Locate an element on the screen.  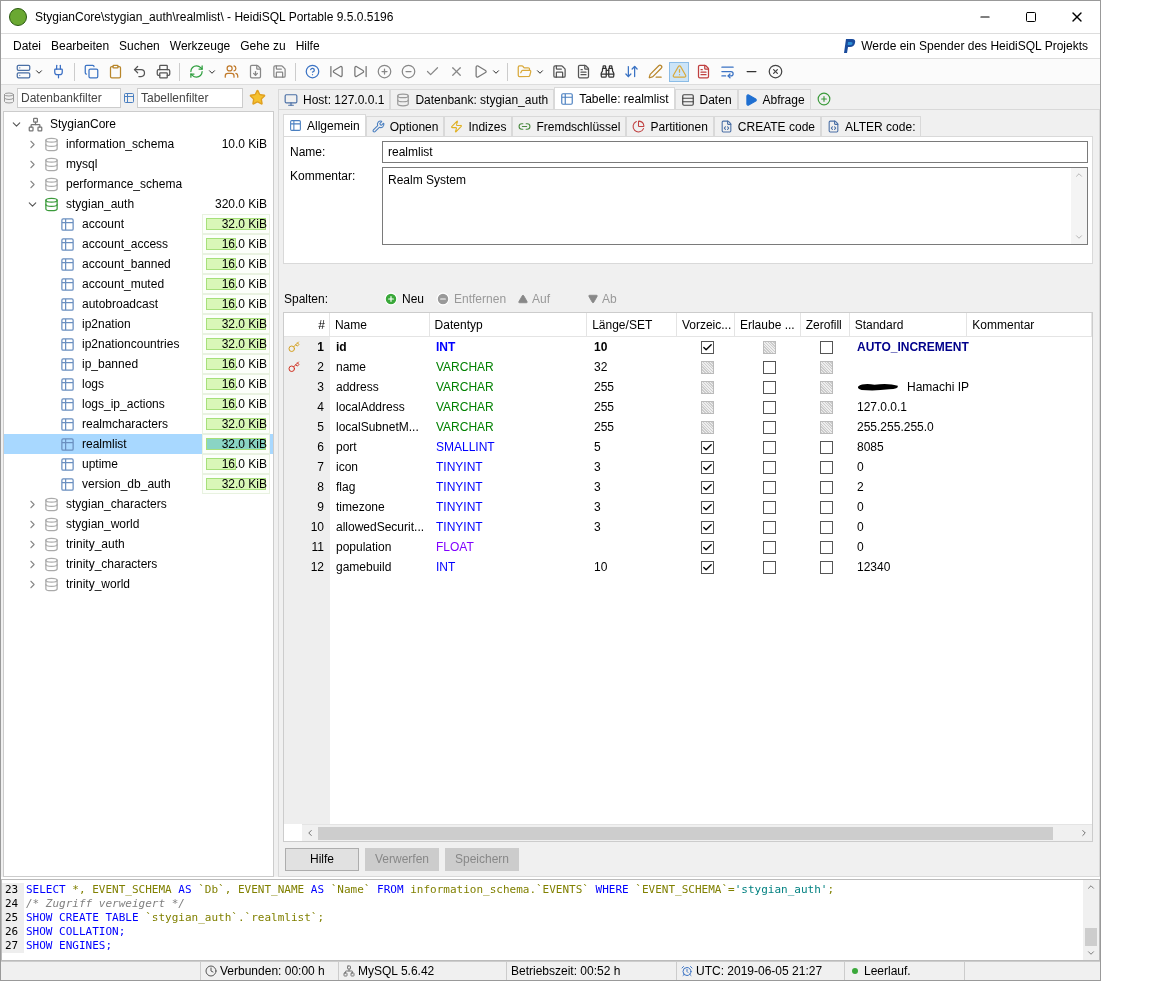
add-icon is located at coordinates (391, 299).